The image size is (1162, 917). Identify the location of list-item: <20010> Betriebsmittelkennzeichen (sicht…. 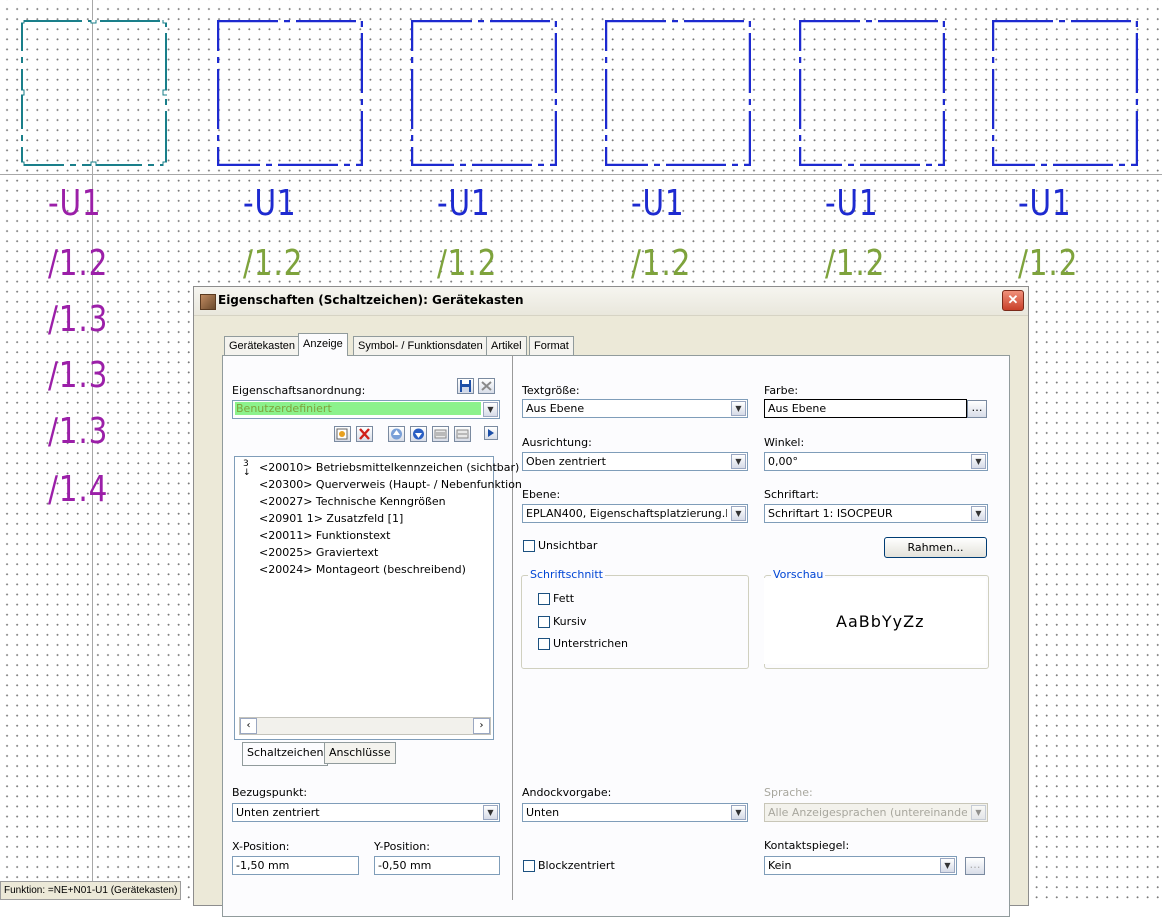
(389, 467).